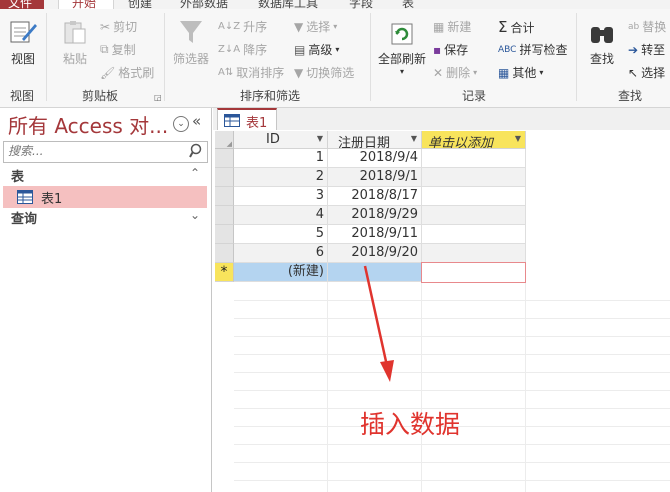  I want to click on remove-sort-button: A⇅ 取消排序, so click(251, 72).